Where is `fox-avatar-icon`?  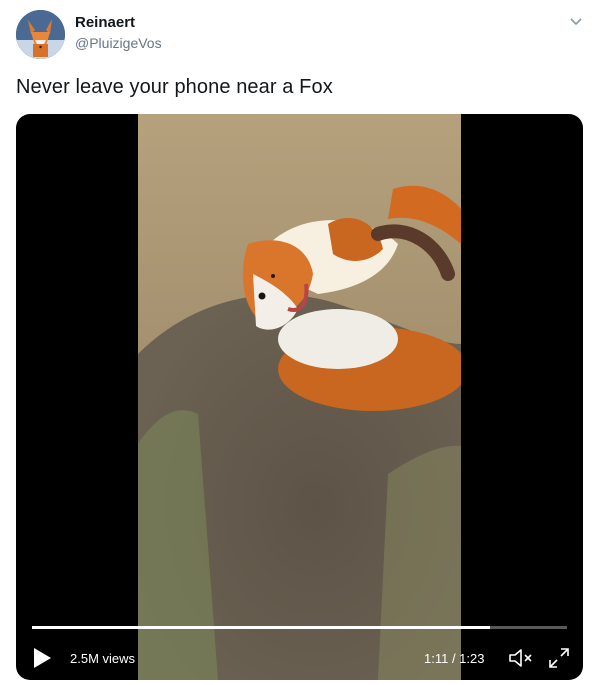
fox-avatar-icon is located at coordinates (40, 34).